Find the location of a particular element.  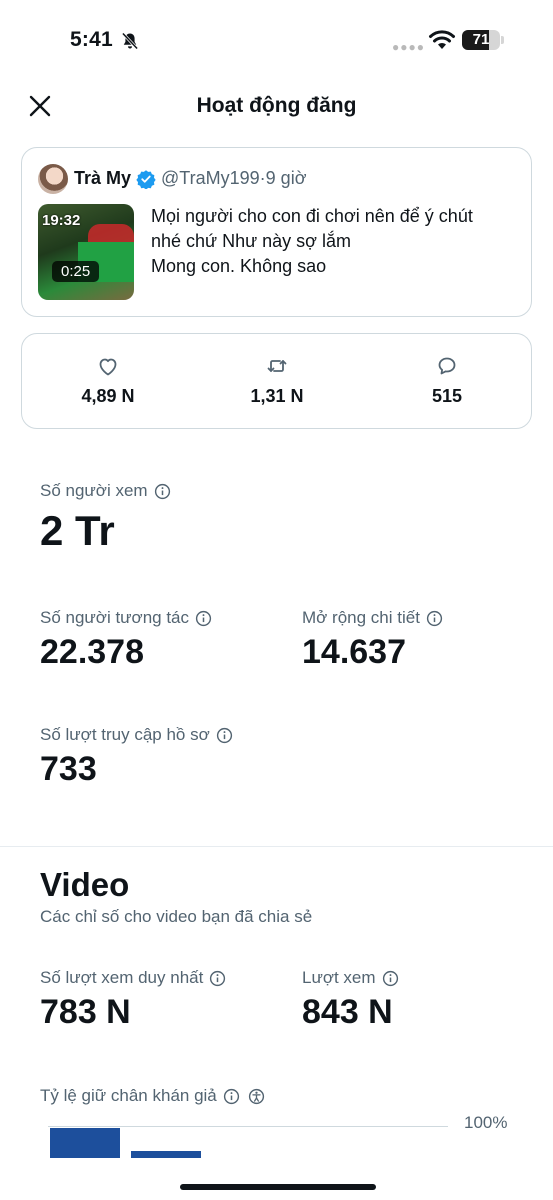

profile-visits-label: Số lượt truy cập hồ sơ is located at coordinates (125, 734).